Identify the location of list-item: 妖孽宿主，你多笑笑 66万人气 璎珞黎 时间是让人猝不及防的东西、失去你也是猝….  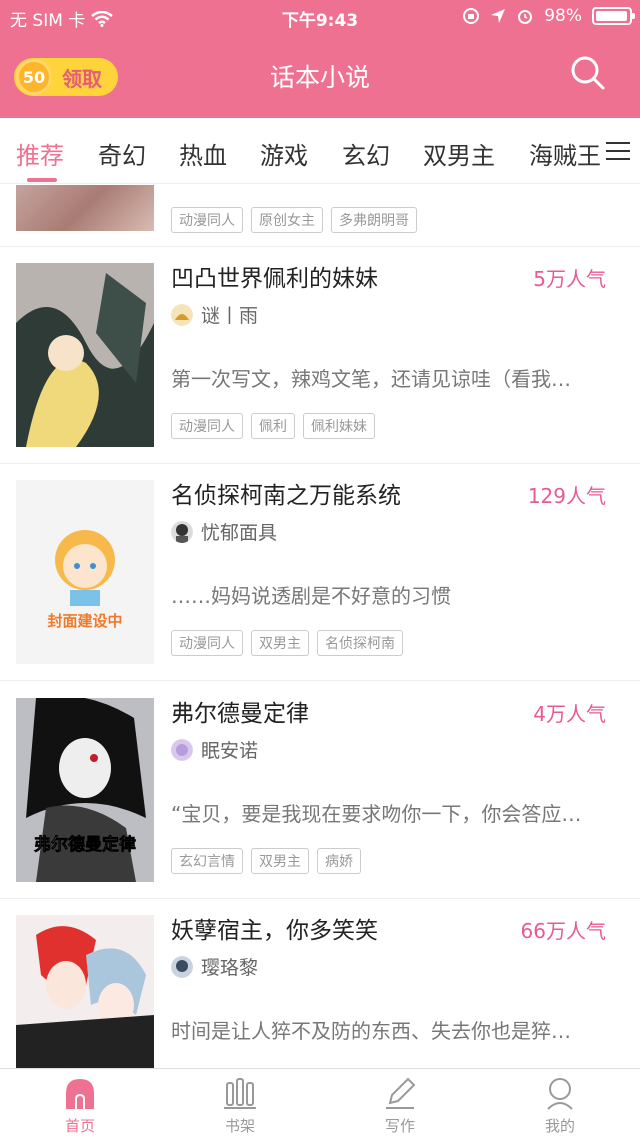
(320, 983).